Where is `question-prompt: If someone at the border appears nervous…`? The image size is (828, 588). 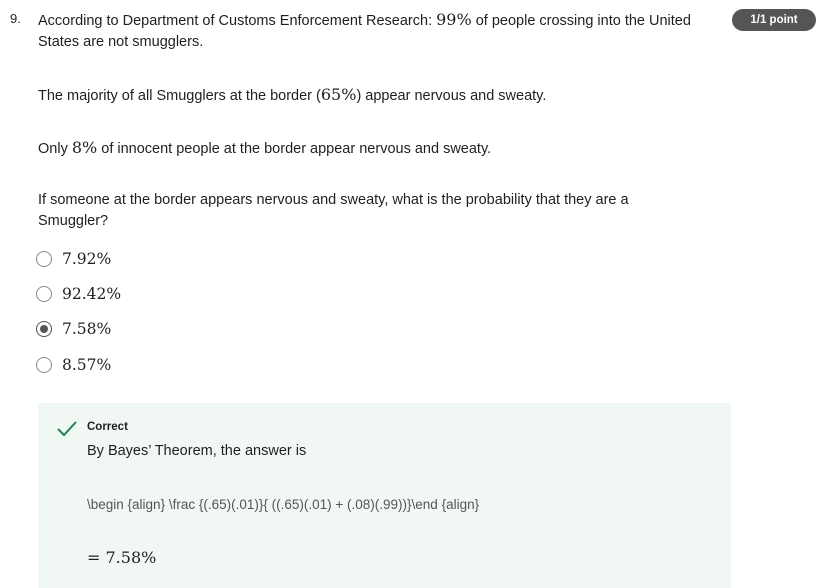
question-prompt: If someone at the border appears nervous… is located at coordinates (333, 210).